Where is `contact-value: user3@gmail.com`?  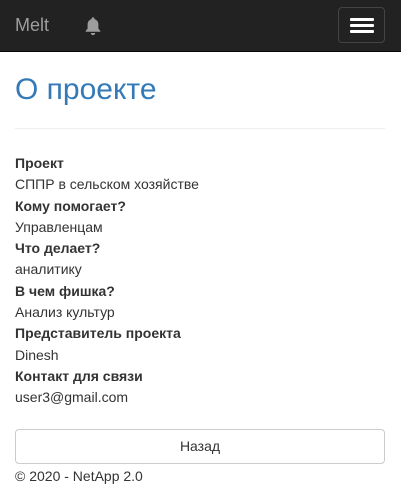
contact-value: user3@gmail.com is located at coordinates (72, 397).